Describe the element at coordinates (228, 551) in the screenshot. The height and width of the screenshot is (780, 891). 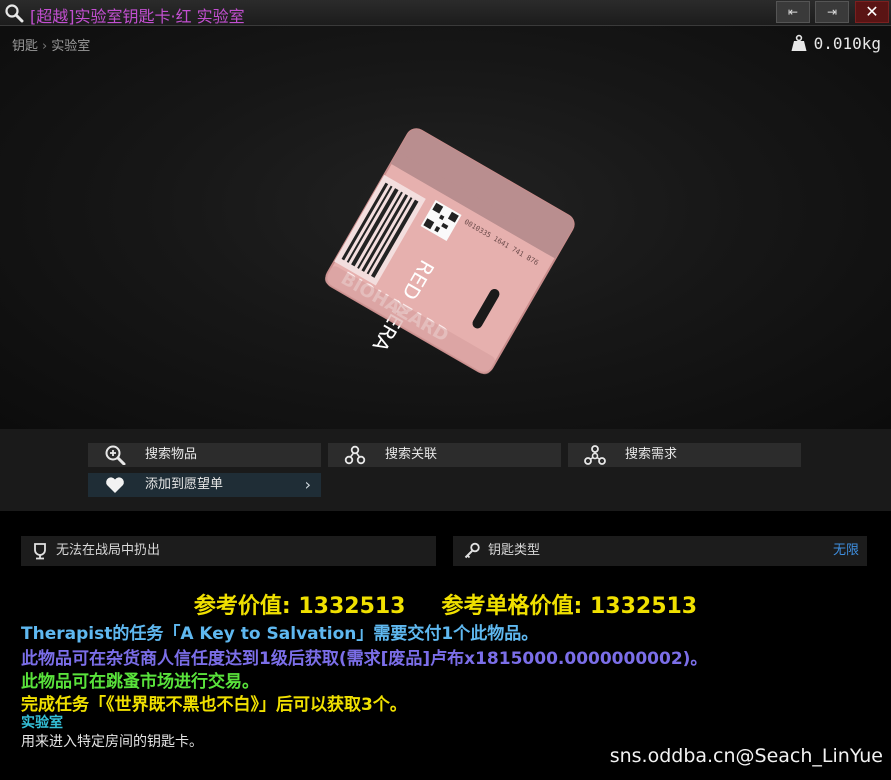
I see `no-extract-row: 无法在战局中扔出` at that location.